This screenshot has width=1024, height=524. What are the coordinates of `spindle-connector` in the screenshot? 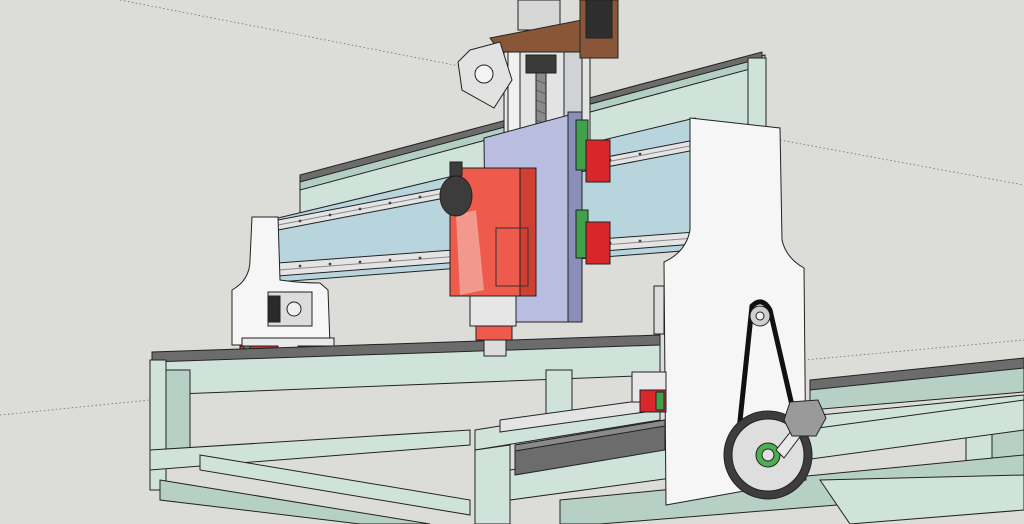 It's located at (456, 196).